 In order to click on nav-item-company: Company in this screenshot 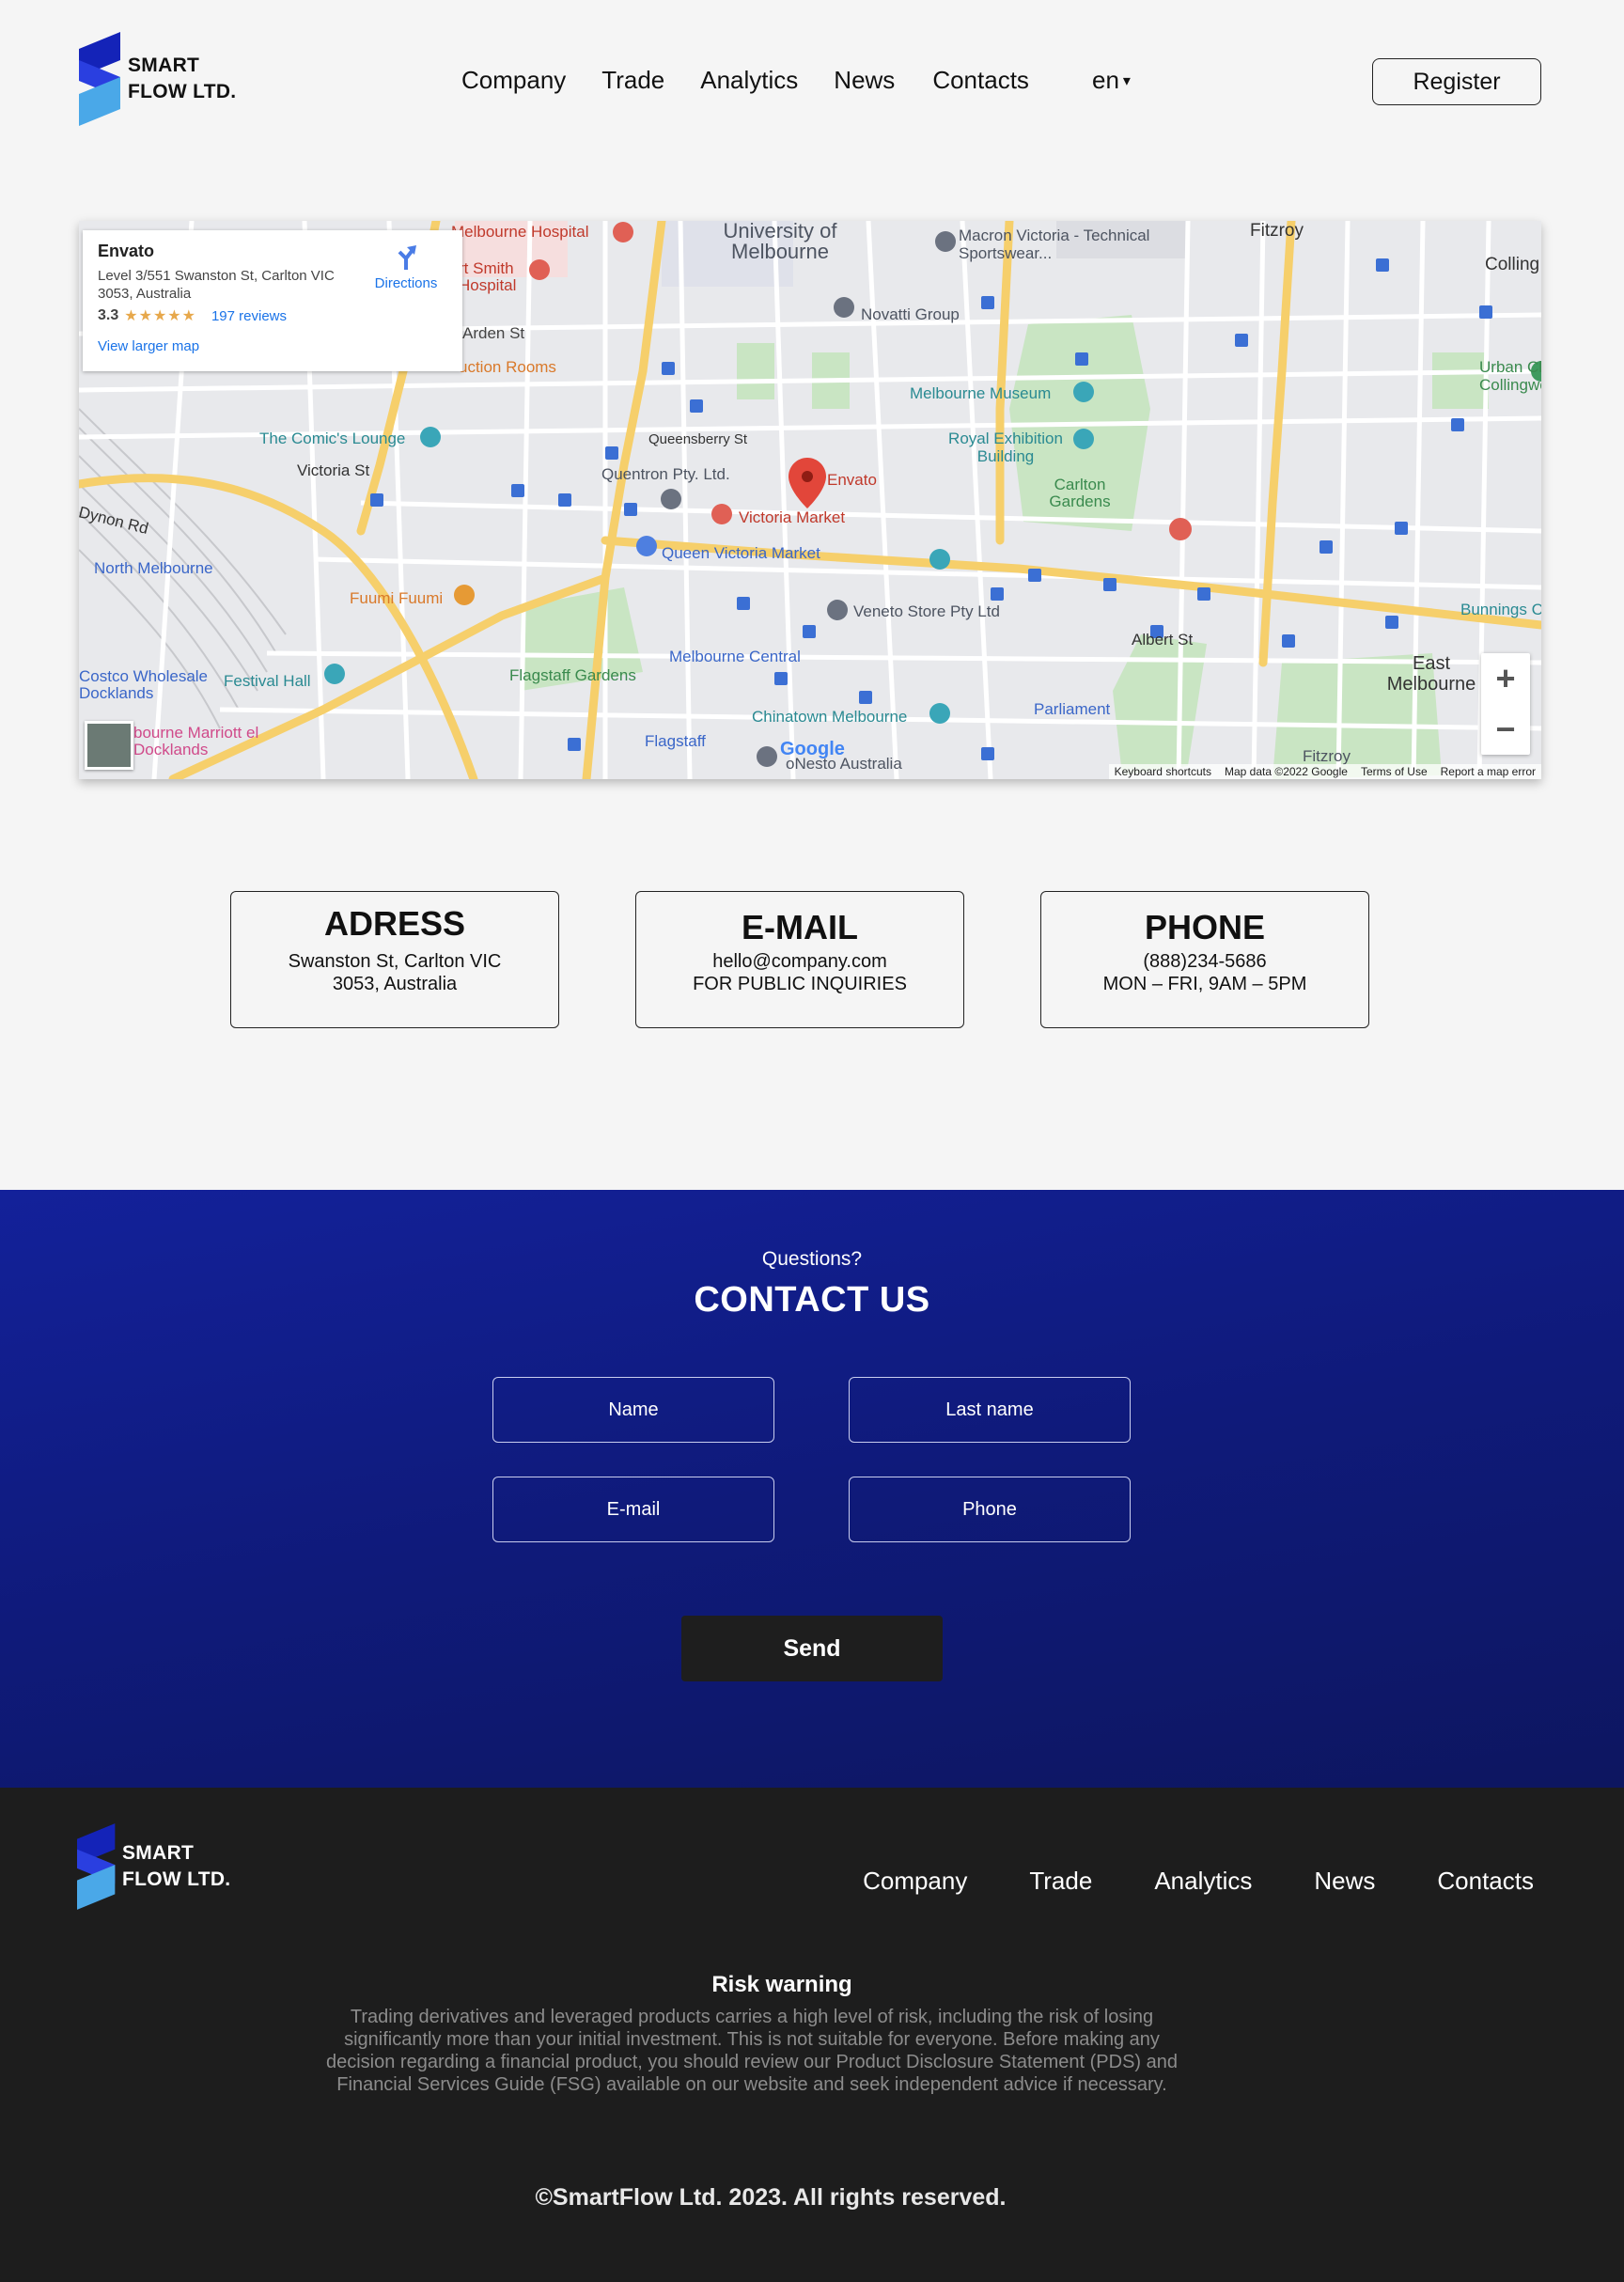, I will do `click(513, 81)`.